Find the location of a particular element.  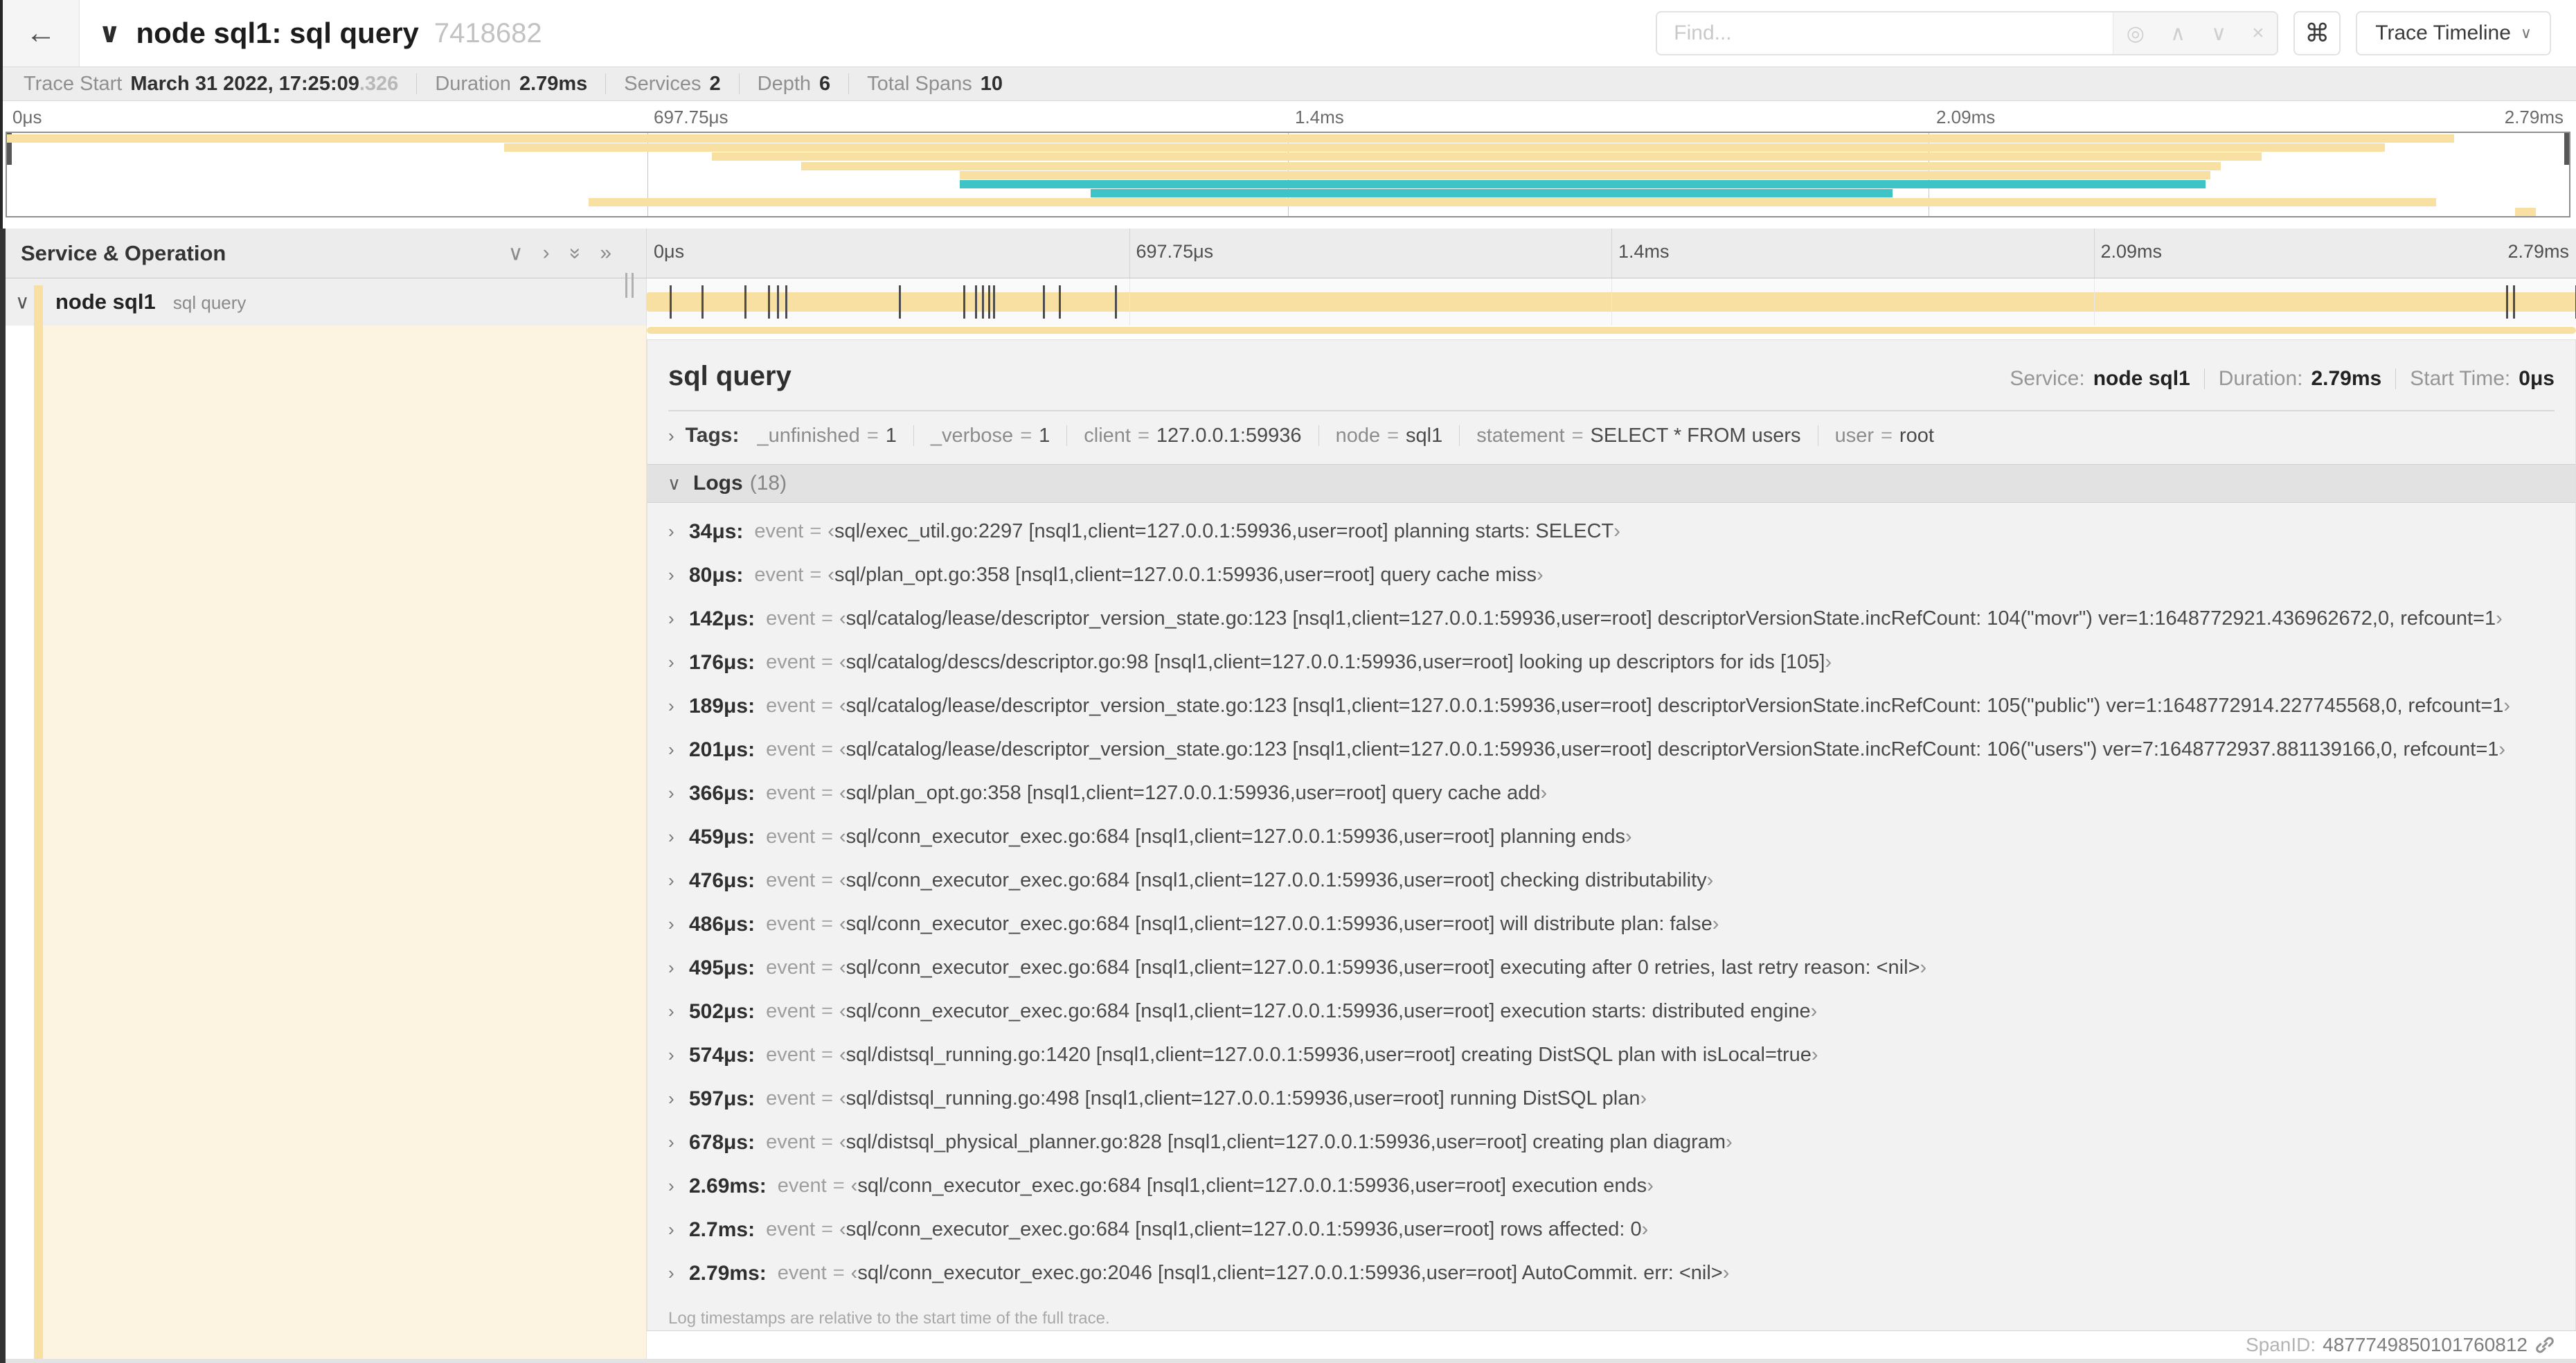

double-chevron-right-icon: » is located at coordinates (605, 253).